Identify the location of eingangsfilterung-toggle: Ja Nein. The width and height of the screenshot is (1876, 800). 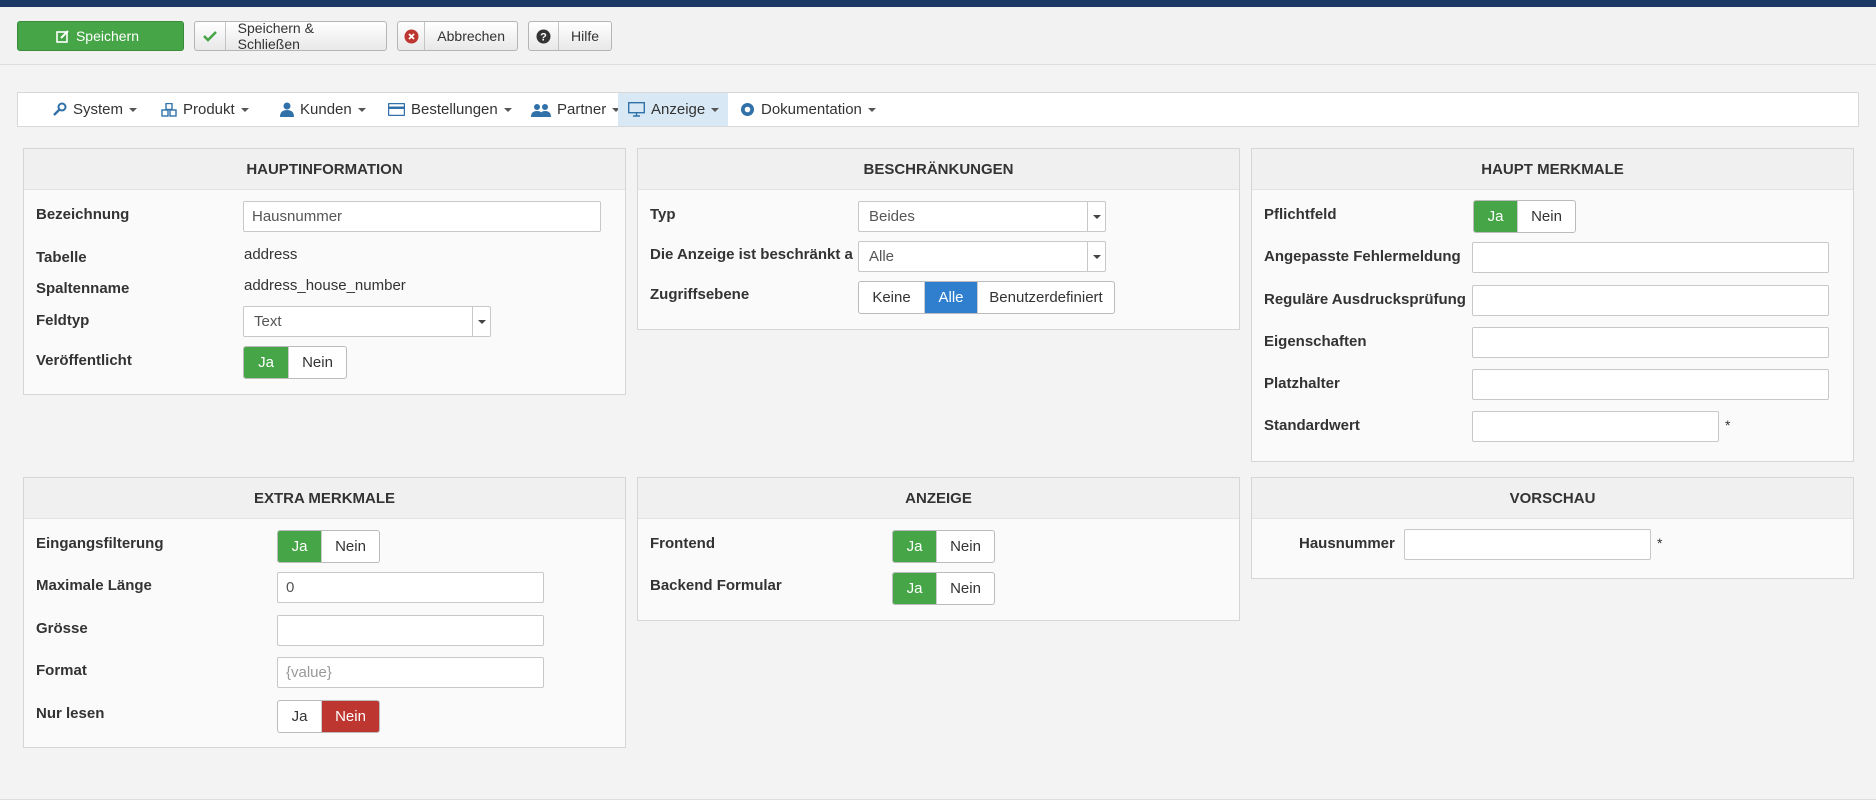
(328, 546).